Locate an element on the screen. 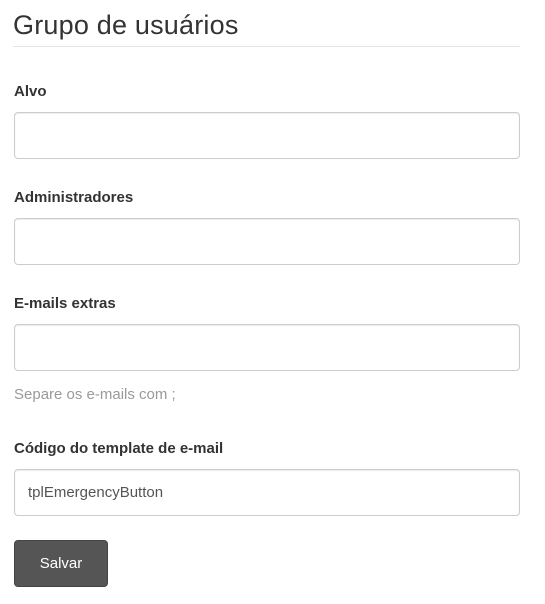  title-divider is located at coordinates (266, 46).